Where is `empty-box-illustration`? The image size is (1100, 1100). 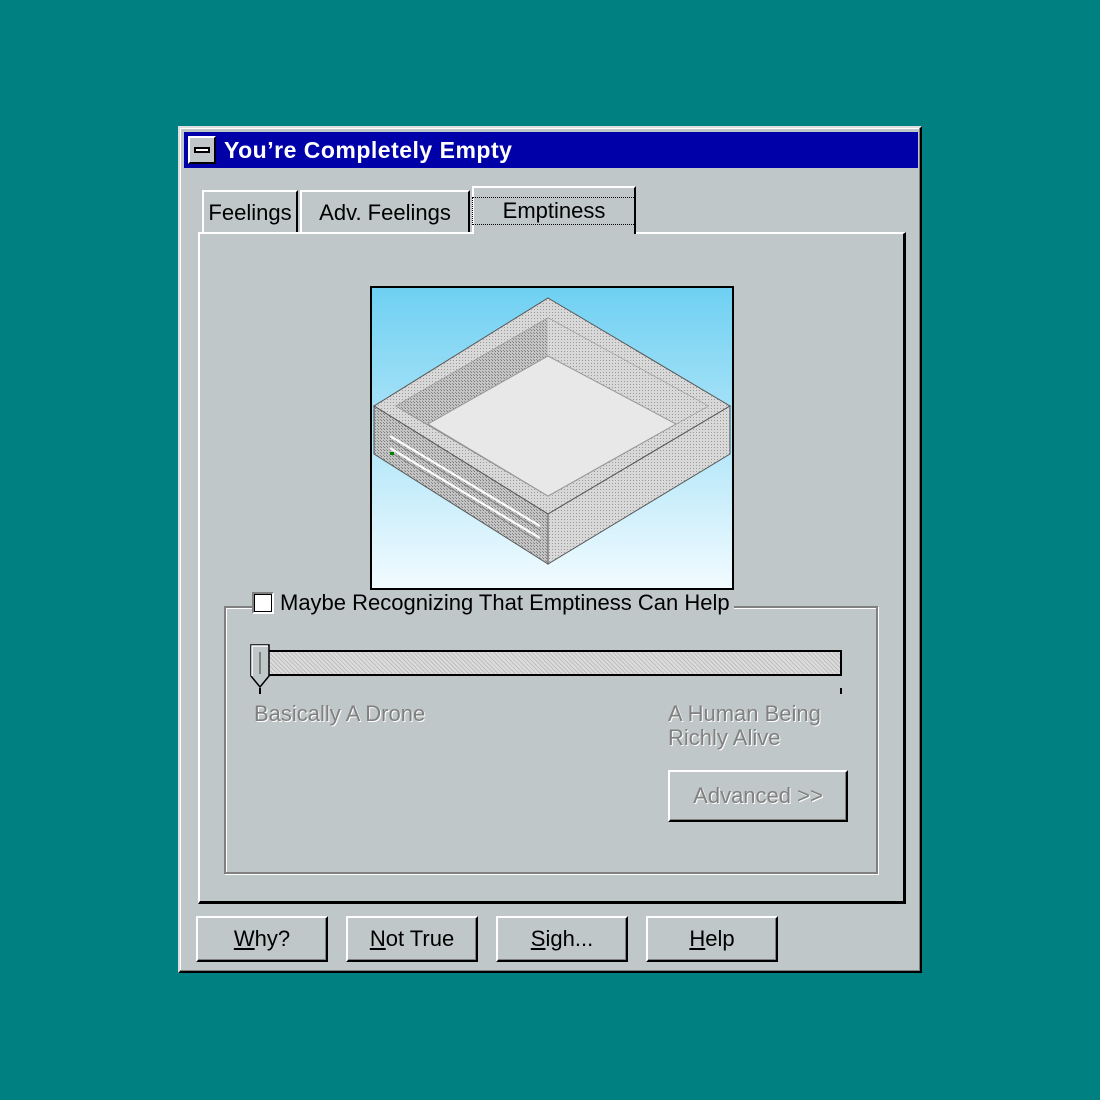
empty-box-illustration is located at coordinates (552, 438).